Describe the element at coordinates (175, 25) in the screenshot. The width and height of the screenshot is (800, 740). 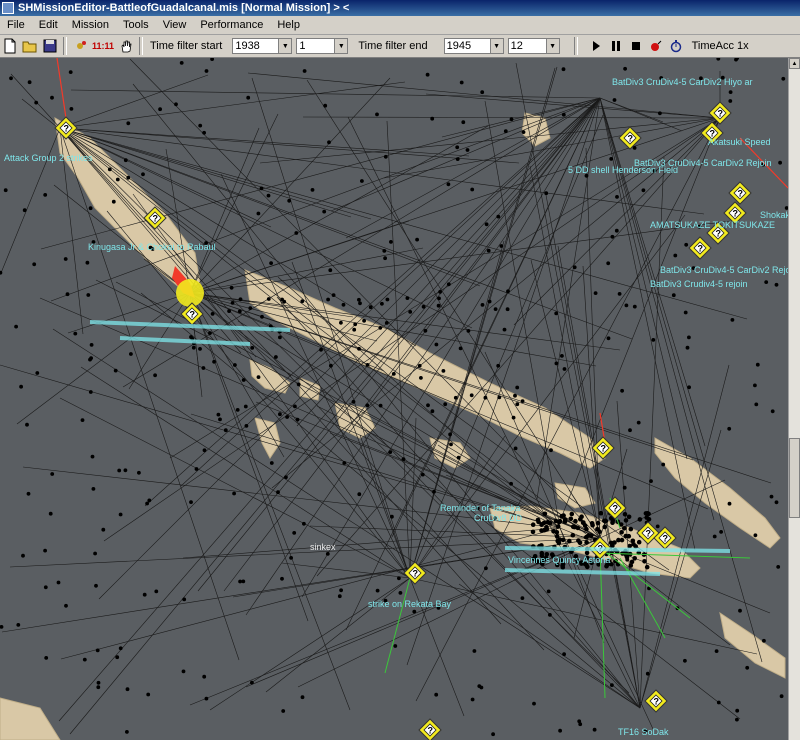
I see `menu-view: View` at that location.